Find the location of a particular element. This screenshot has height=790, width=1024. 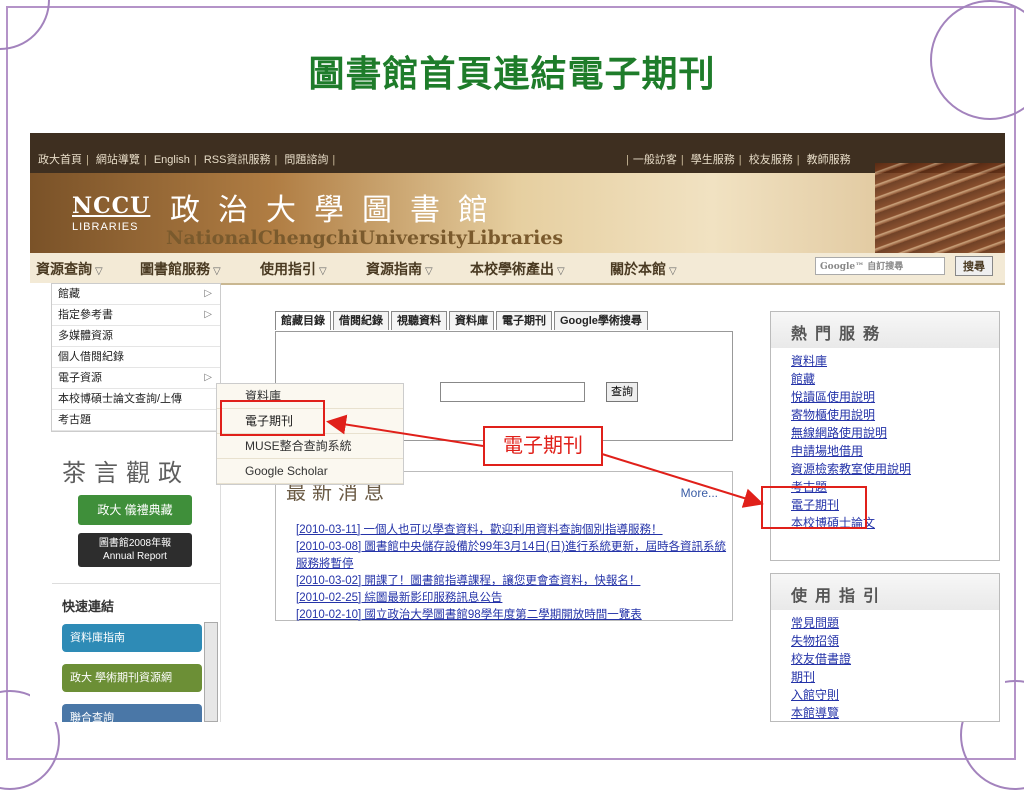

ejournal-callout-label: 電子期刊 is located at coordinates (543, 446).